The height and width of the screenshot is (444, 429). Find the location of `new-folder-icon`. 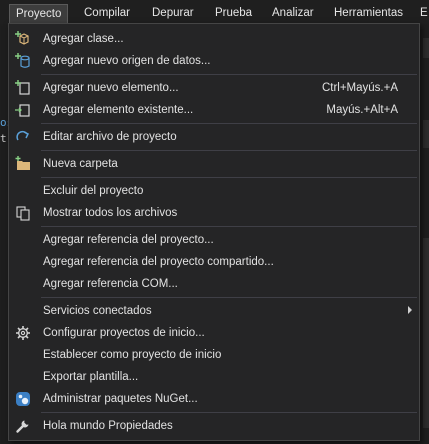

new-folder-icon is located at coordinates (23, 164).